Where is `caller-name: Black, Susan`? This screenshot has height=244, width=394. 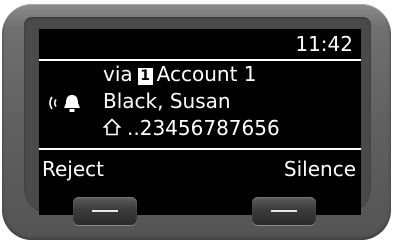 caller-name: Black, Susan is located at coordinates (167, 101).